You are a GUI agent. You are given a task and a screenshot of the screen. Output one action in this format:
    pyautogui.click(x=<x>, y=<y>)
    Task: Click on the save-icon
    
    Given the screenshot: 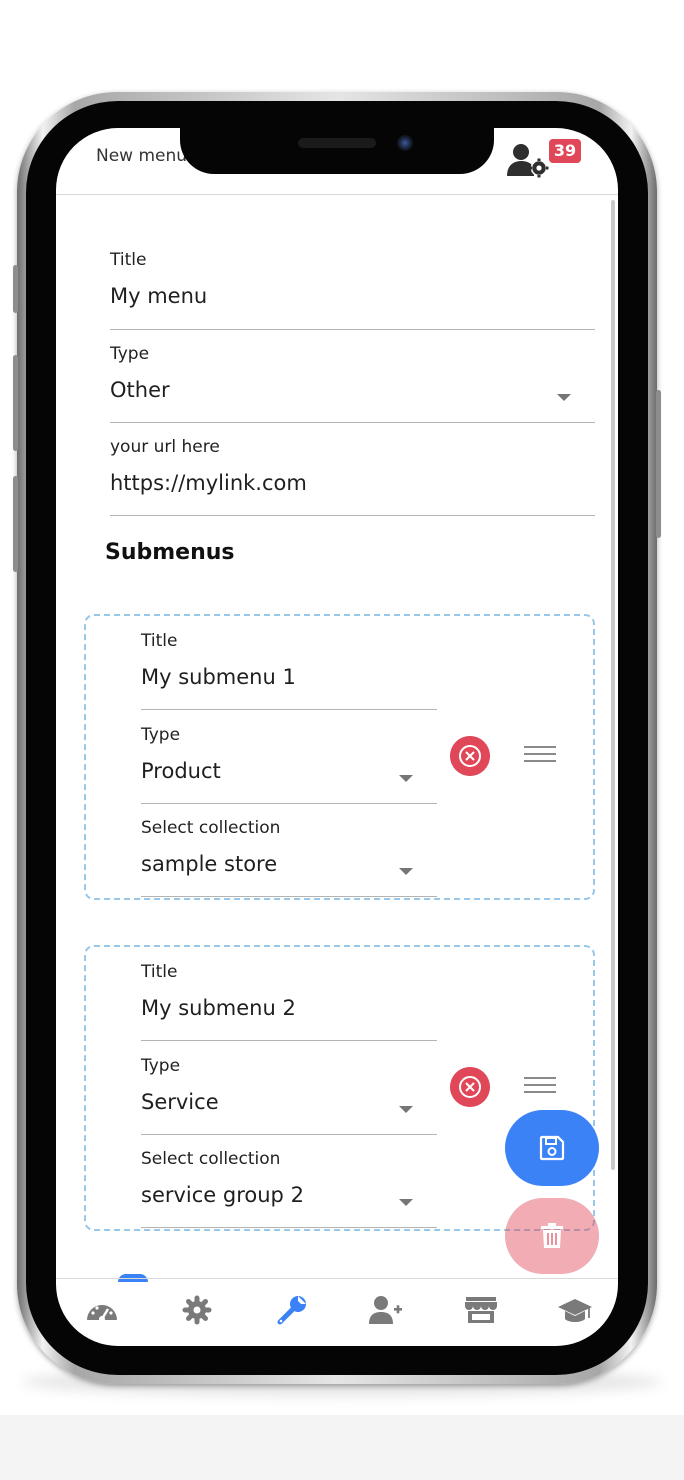 What is the action you would take?
    pyautogui.click(x=552, y=1148)
    